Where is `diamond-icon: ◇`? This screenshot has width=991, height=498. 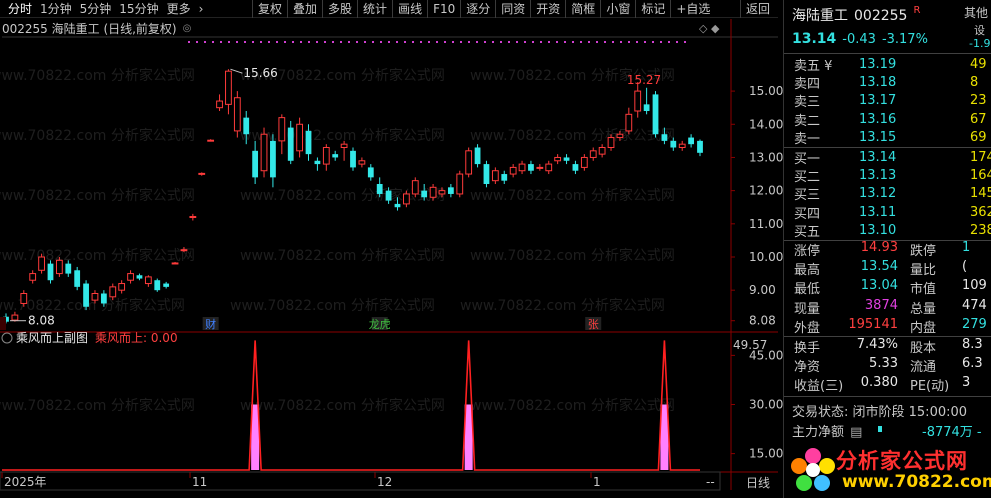 diamond-icon: ◇ is located at coordinates (703, 28).